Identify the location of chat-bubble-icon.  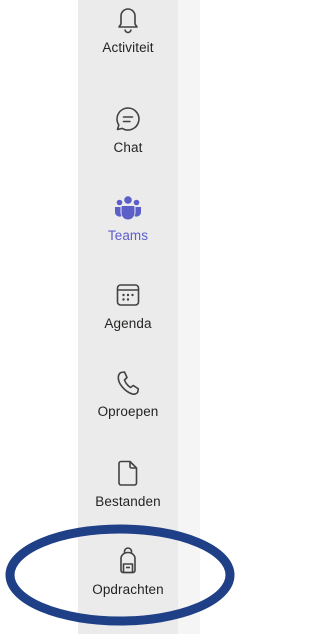
(128, 119).